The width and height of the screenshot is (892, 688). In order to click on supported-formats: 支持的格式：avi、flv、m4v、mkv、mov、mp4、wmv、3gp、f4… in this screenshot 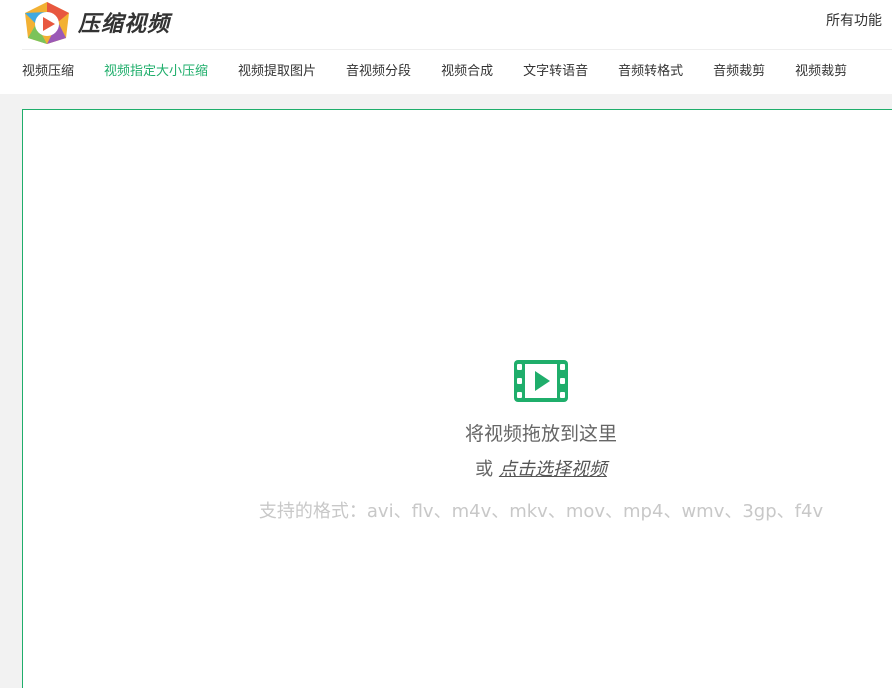, I will do `click(541, 511)`.